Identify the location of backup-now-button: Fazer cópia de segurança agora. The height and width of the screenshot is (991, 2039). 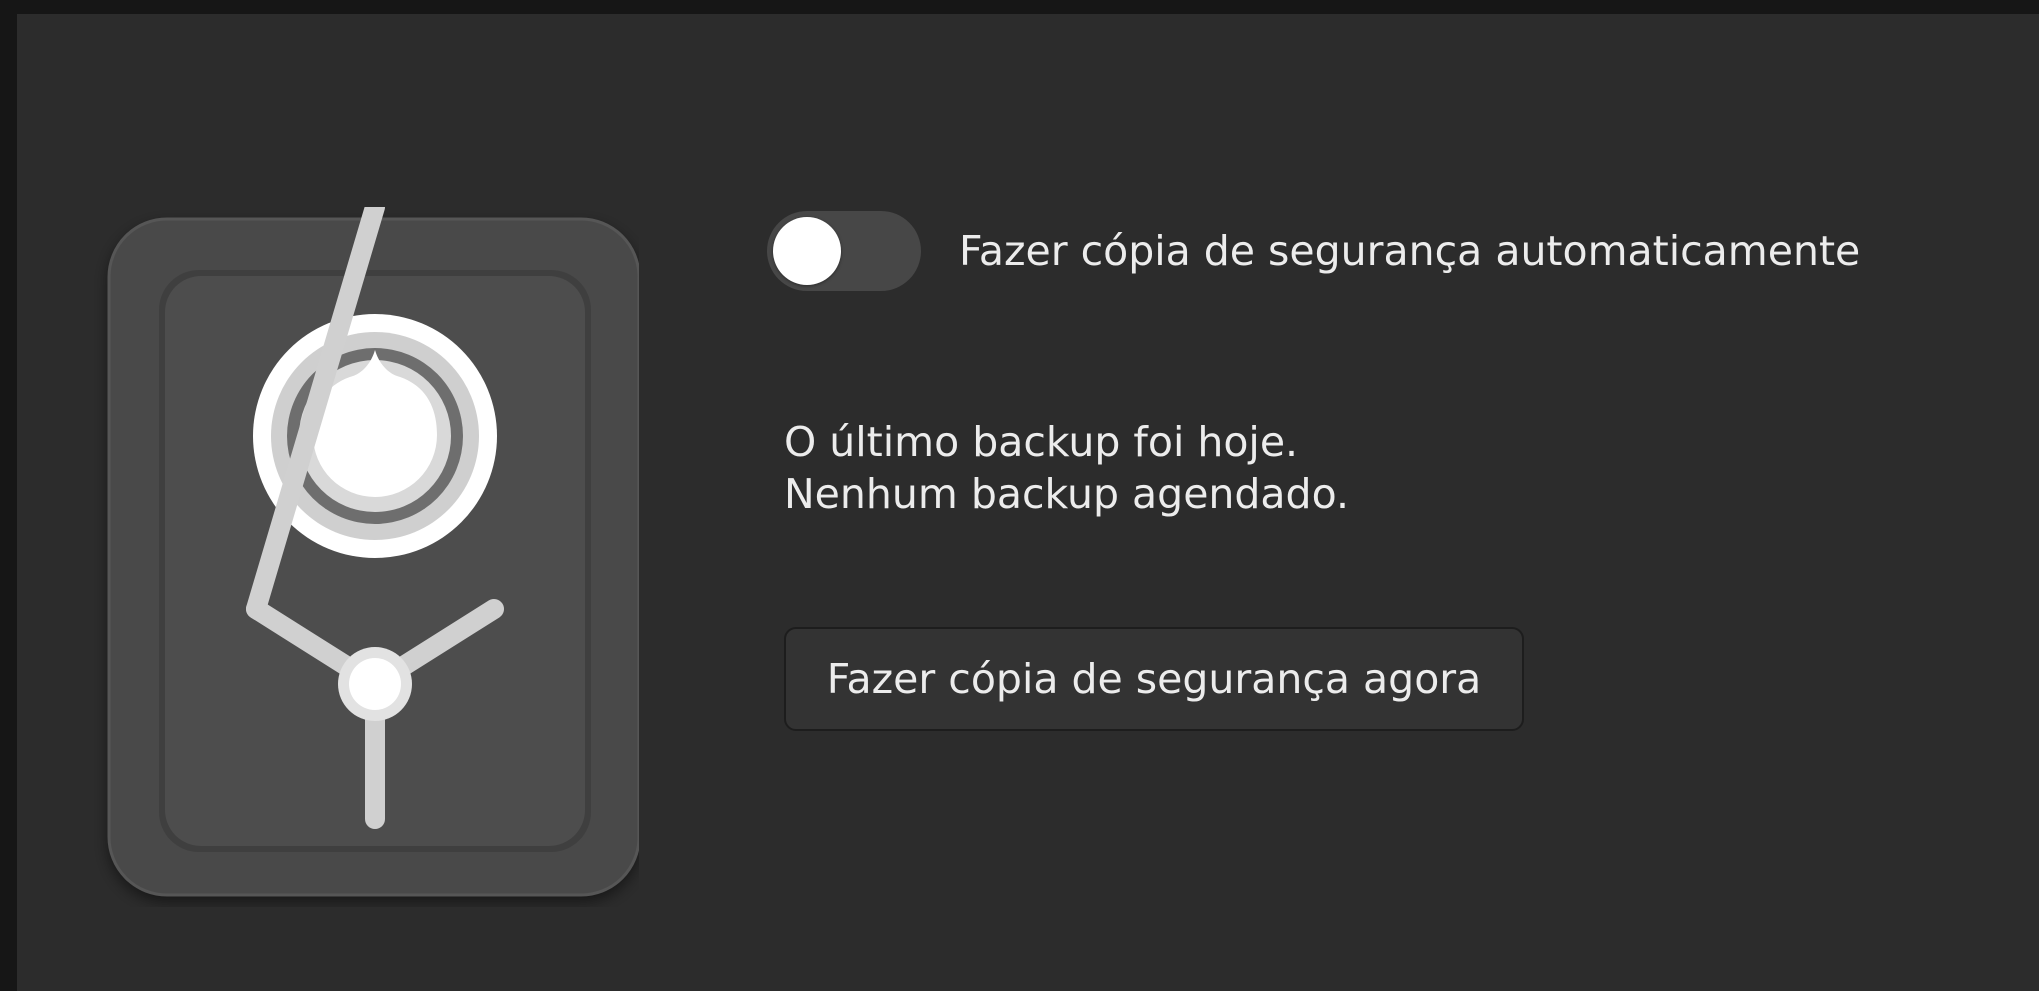
(1154, 679).